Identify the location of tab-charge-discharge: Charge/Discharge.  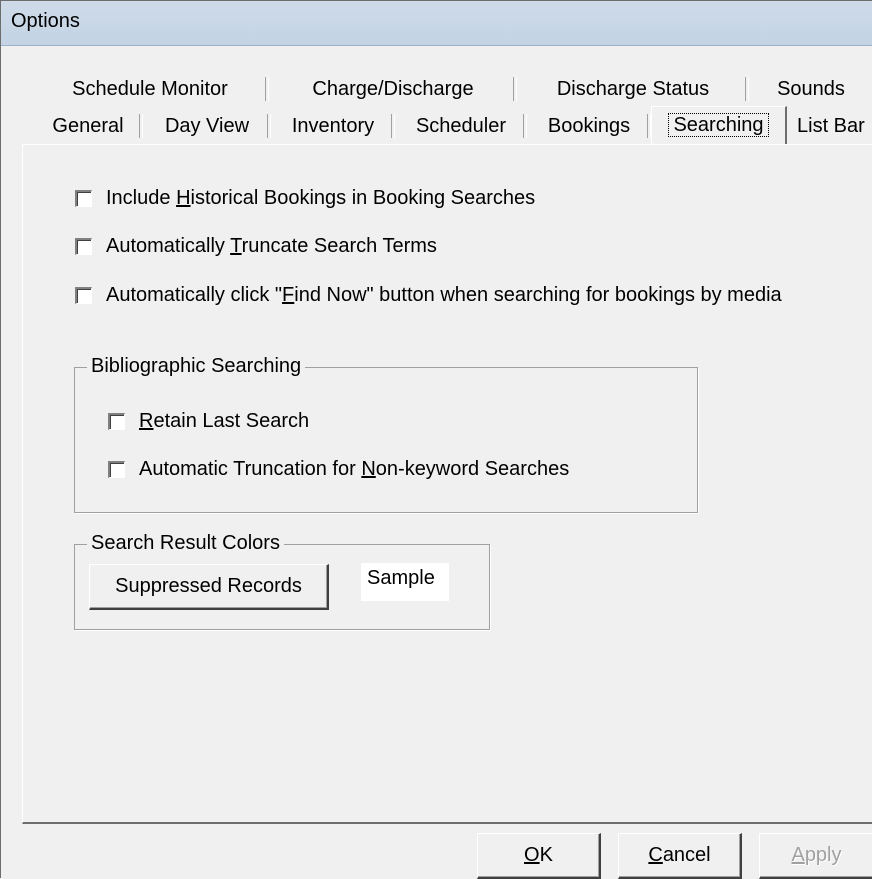
(393, 89).